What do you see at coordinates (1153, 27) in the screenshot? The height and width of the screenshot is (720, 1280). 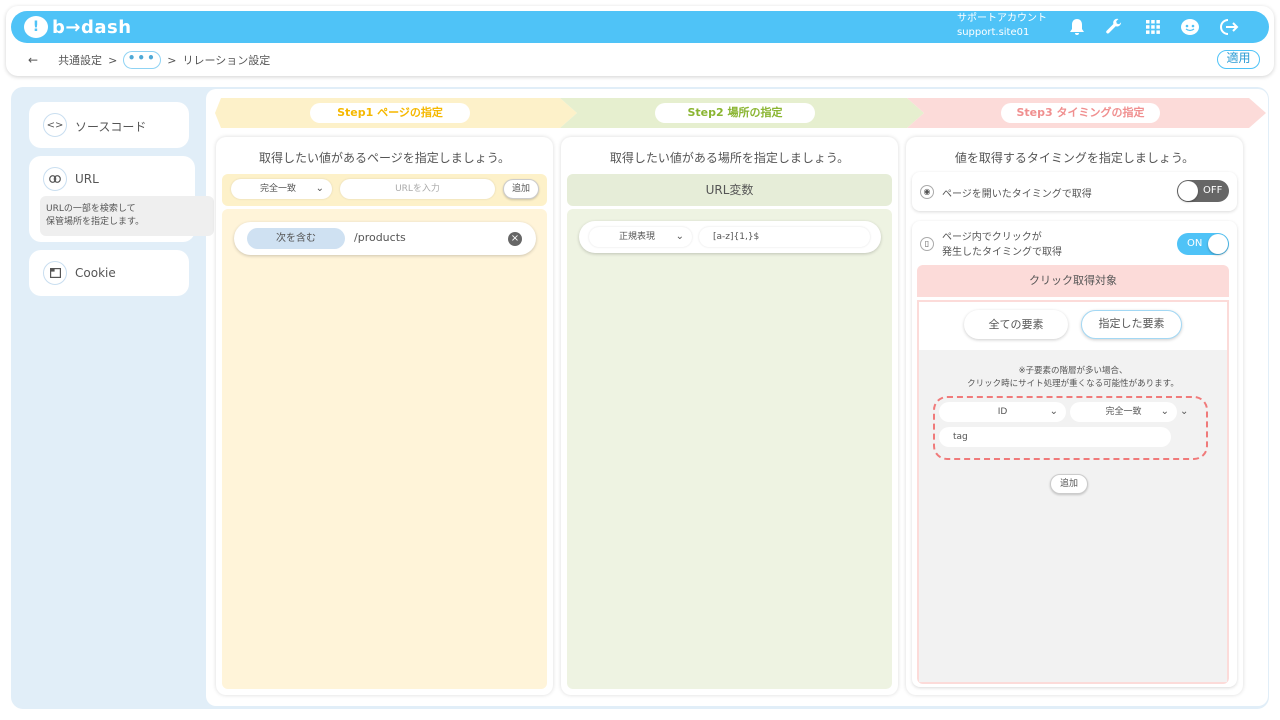 I see `grid-menu-icon` at bounding box center [1153, 27].